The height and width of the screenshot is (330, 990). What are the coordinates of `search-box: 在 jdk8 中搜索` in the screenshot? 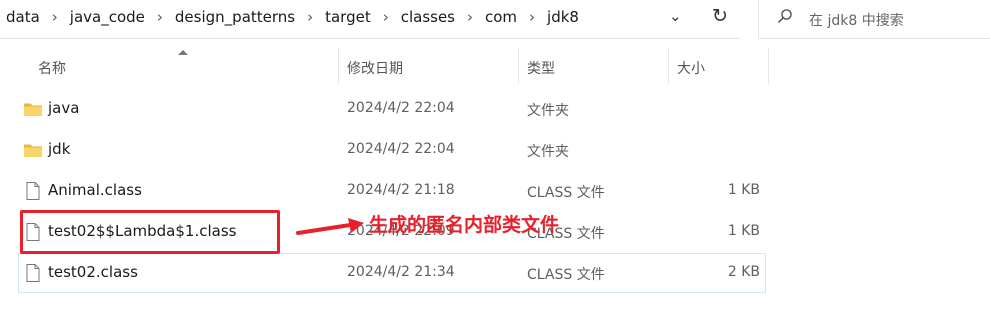 It's located at (874, 19).